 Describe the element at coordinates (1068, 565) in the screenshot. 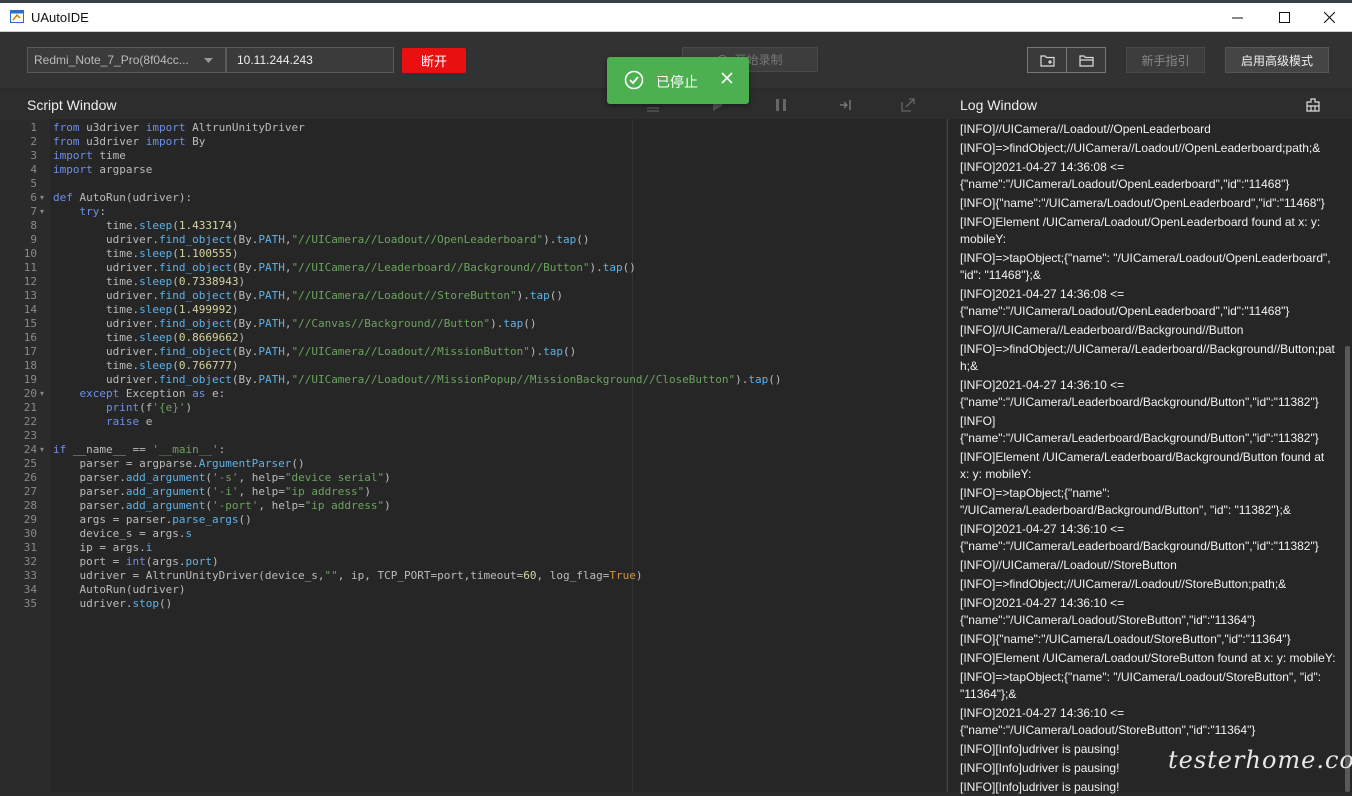

I see `log-entry: [INFO]//UICamera//Loadout//StoreButton` at that location.